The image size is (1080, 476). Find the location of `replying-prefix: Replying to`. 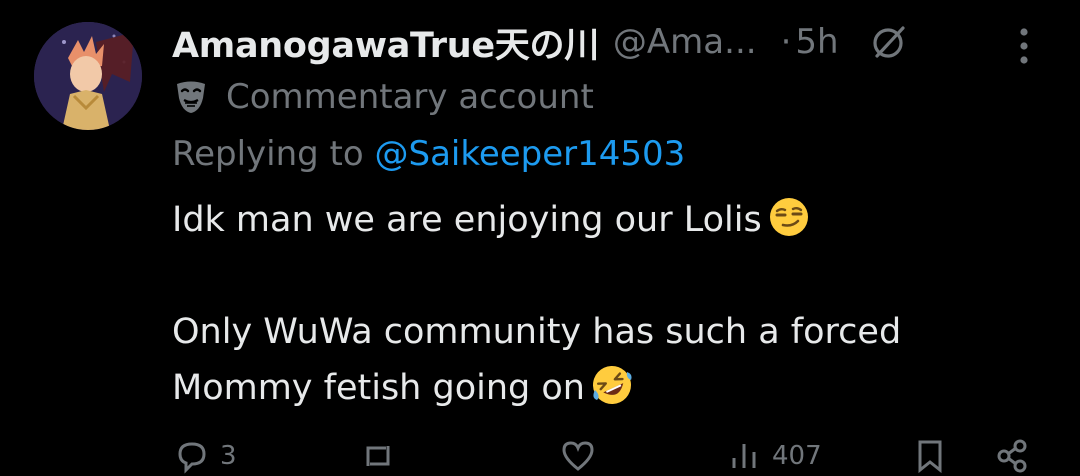

replying-prefix: Replying to is located at coordinates (268, 154).